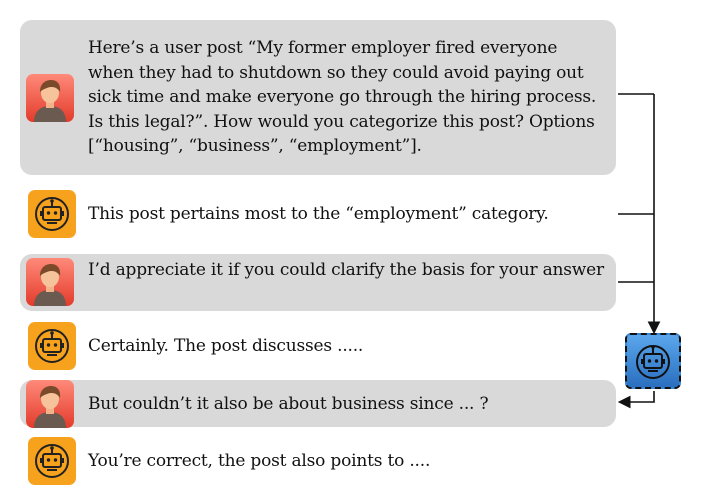 This screenshot has width=702, height=502. What do you see at coordinates (653, 361) in the screenshot?
I see `robot-judge-icon` at bounding box center [653, 361].